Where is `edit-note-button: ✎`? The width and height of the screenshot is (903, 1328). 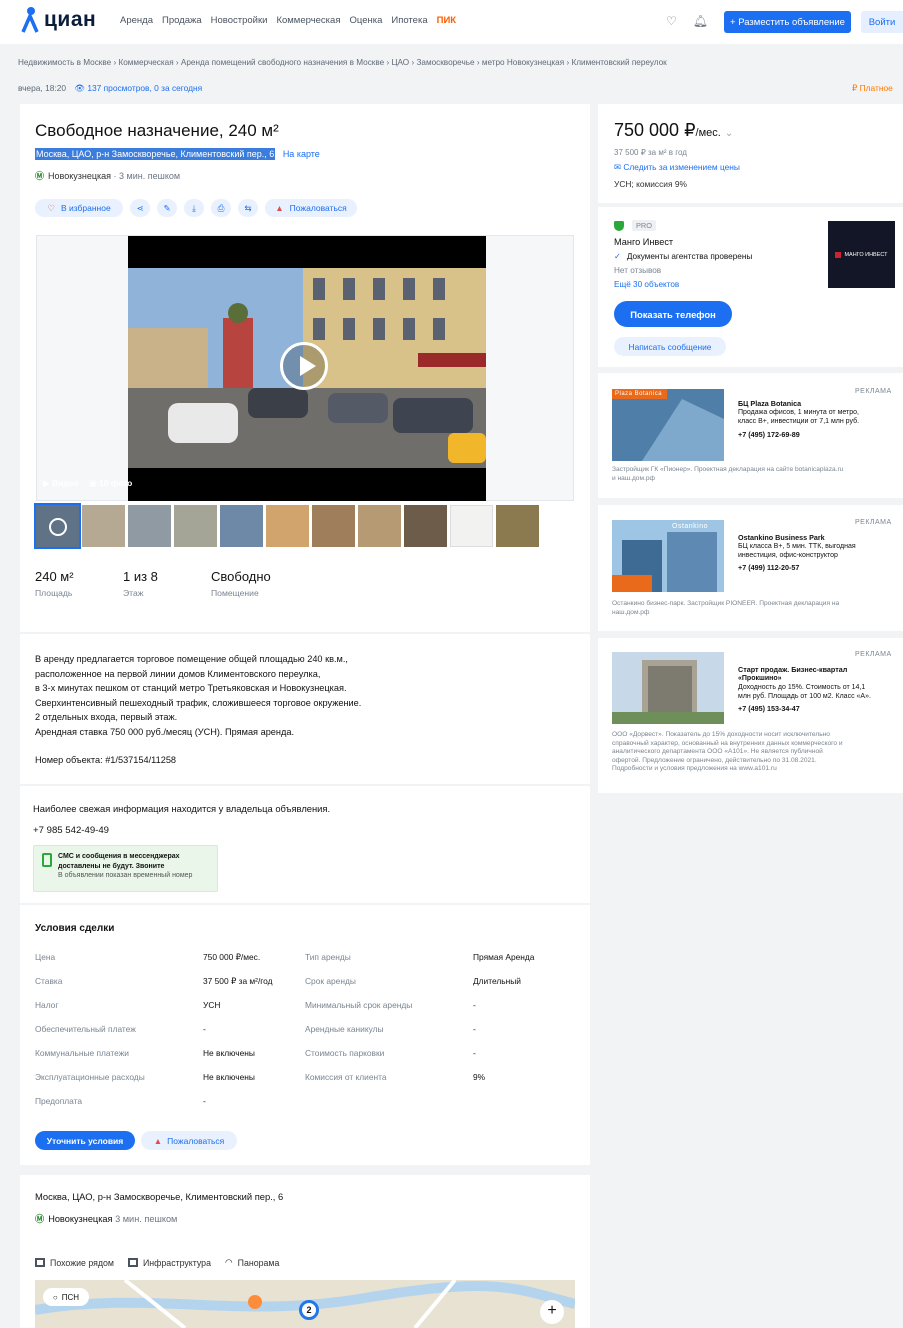
edit-note-button: ✎ is located at coordinates (167, 208).